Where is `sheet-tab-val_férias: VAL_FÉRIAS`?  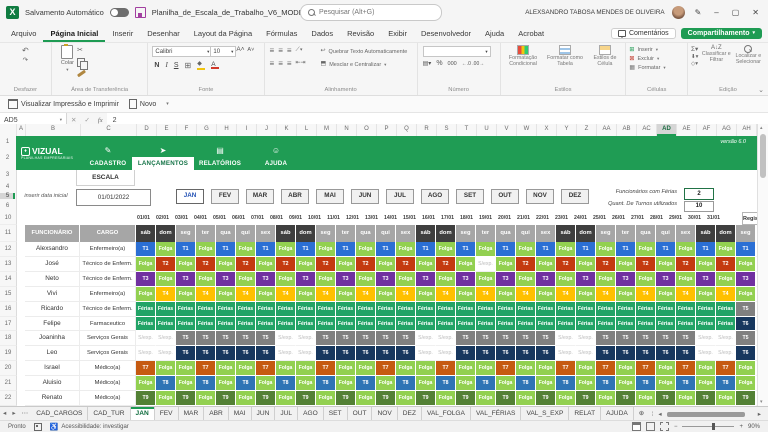 sheet-tab-val_férias: VAL_FÉRIAS is located at coordinates (496, 414).